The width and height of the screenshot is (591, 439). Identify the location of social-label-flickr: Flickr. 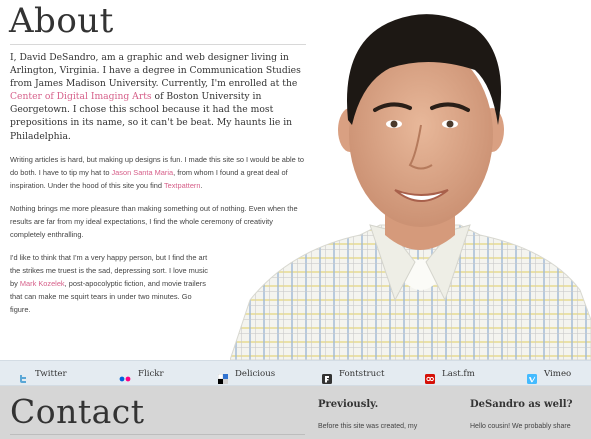
(151, 374).